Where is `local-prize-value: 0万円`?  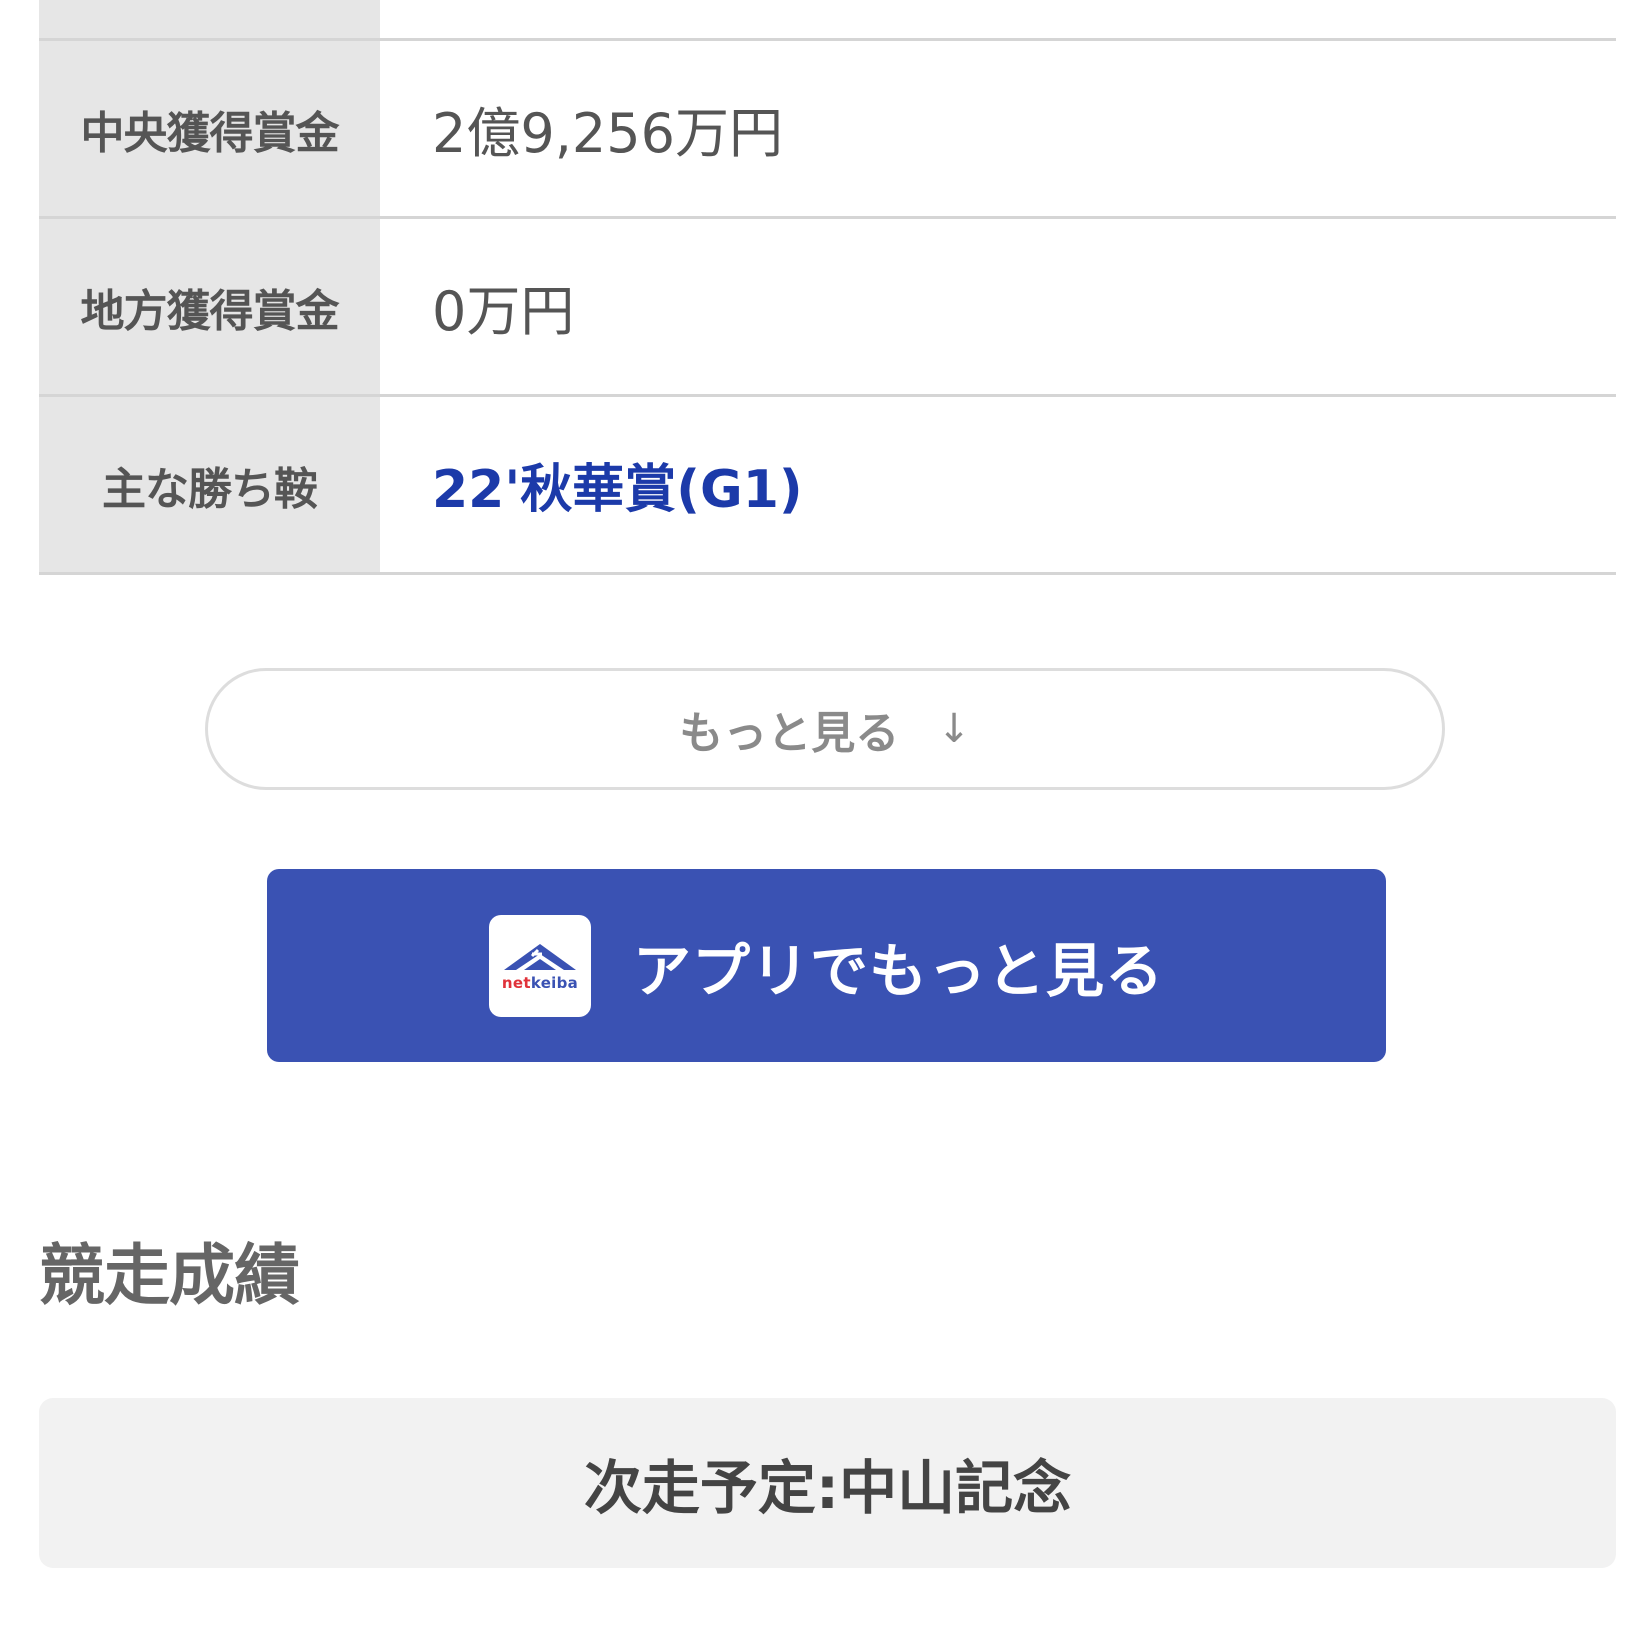 local-prize-value: 0万円 is located at coordinates (998, 307).